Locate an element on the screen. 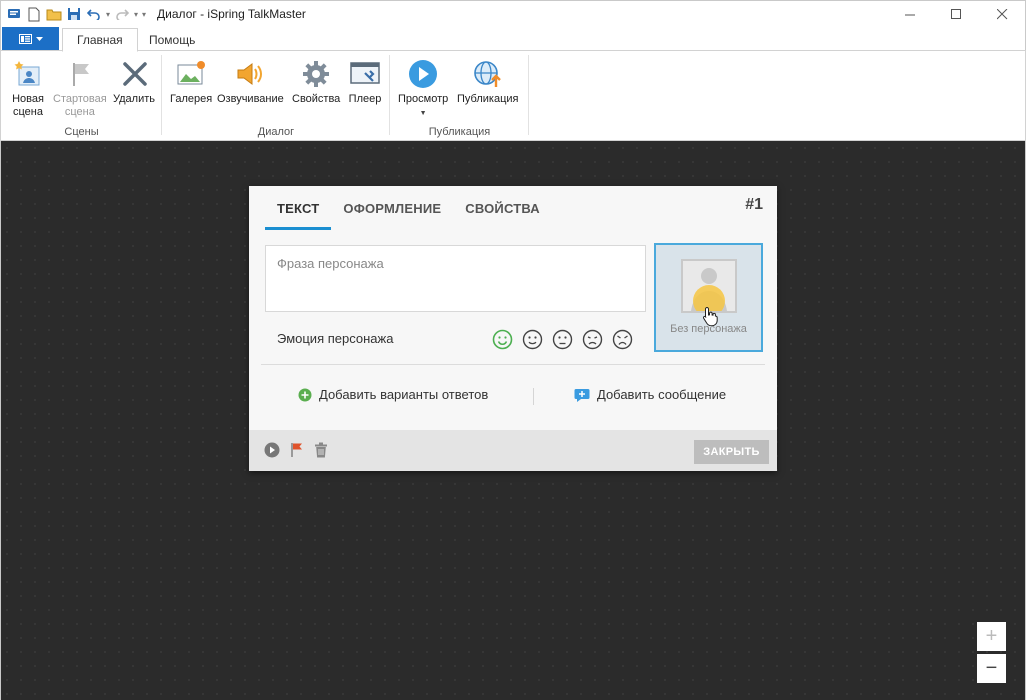  new-scene-icon is located at coordinates (28, 74).